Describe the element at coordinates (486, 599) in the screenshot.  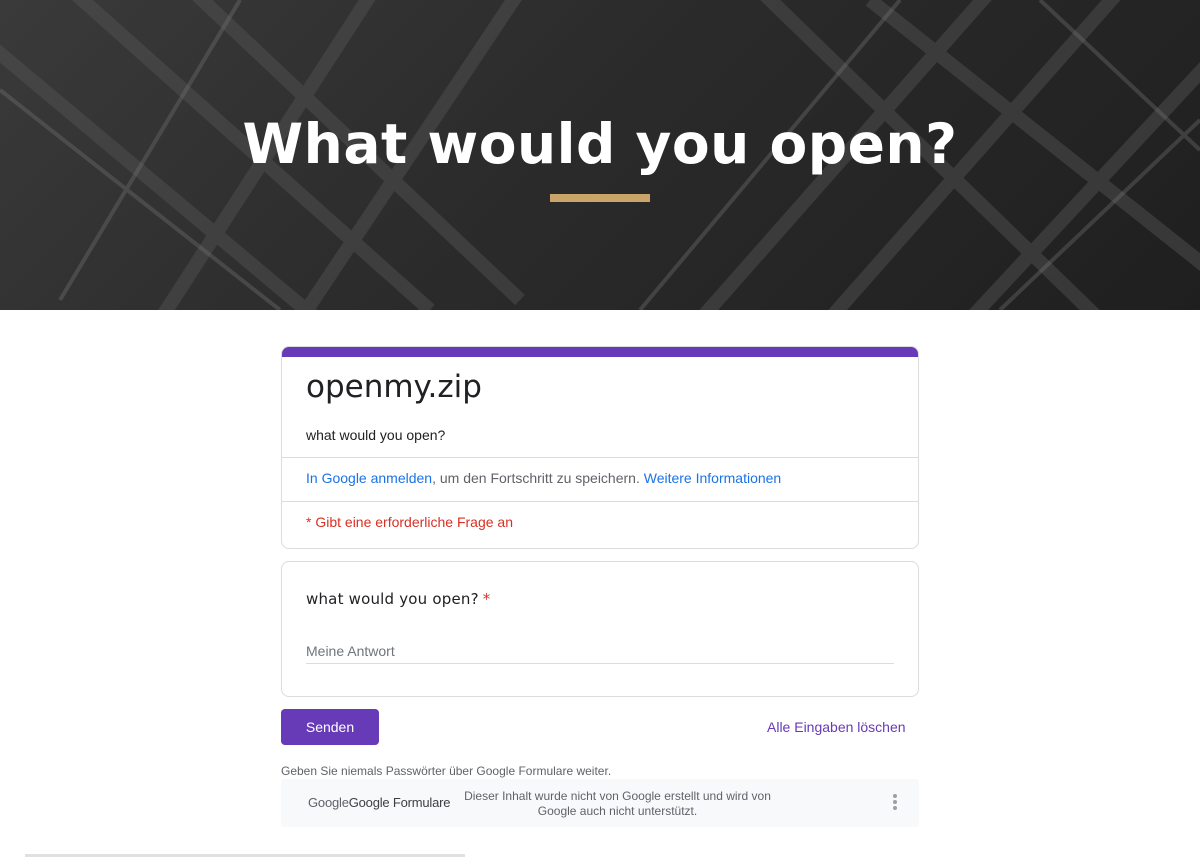
I see `required-asterisk: *` at that location.